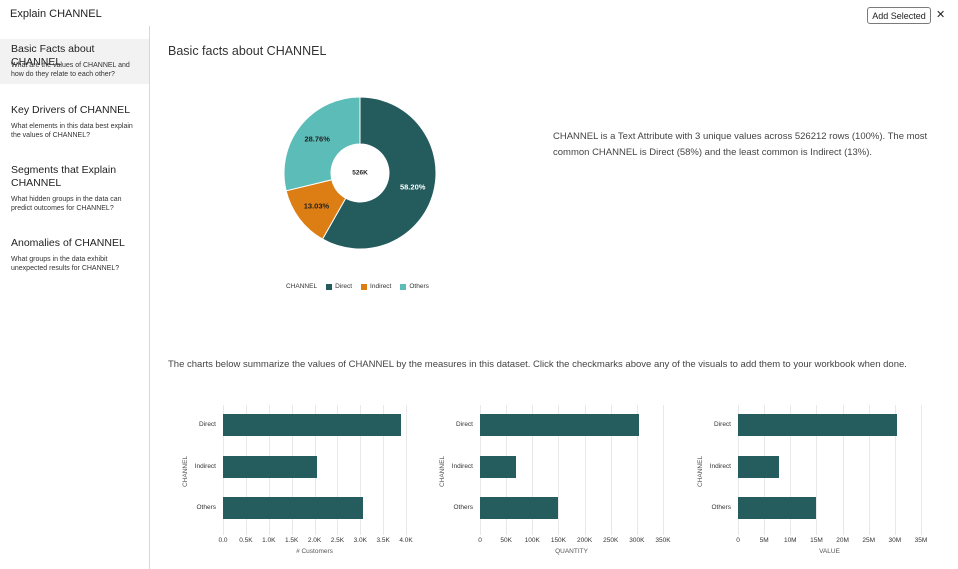 Image resolution: width=958 pixels, height=569 pixels. Describe the element at coordinates (317, 139) in the screenshot. I see `pie-label-others: 28.76%` at that location.